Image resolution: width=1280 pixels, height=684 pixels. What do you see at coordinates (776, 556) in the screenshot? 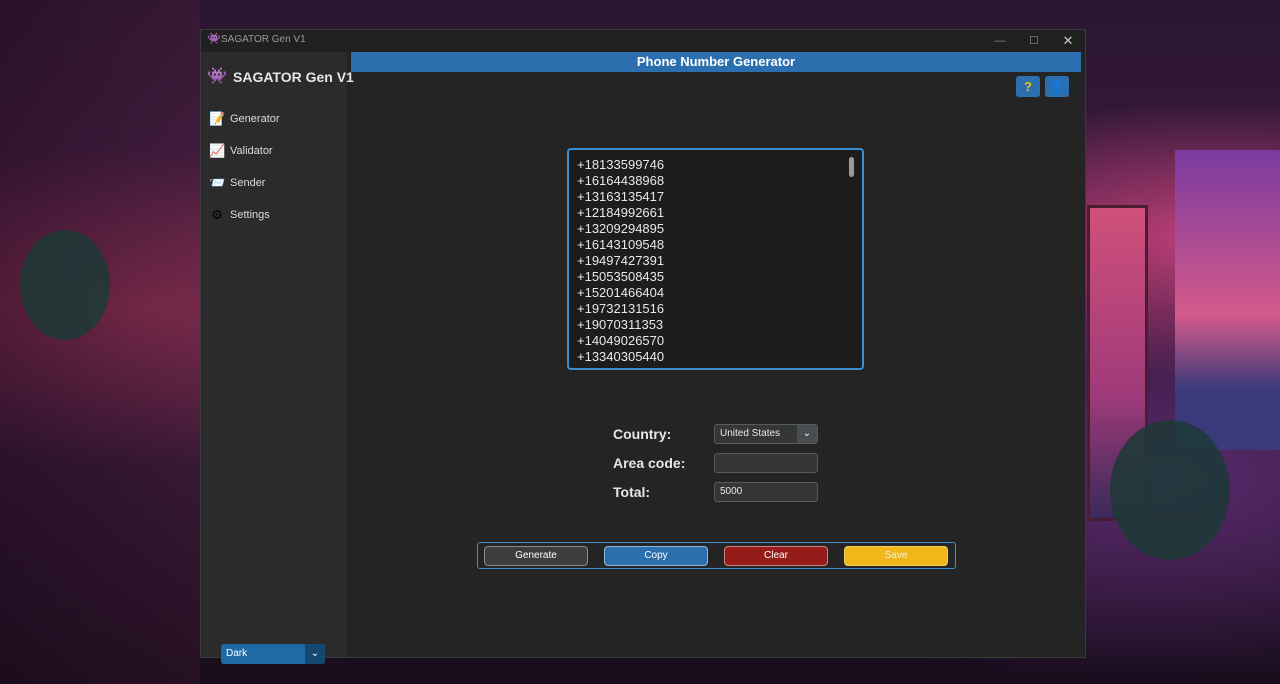
I see `clear-button: Clear` at bounding box center [776, 556].